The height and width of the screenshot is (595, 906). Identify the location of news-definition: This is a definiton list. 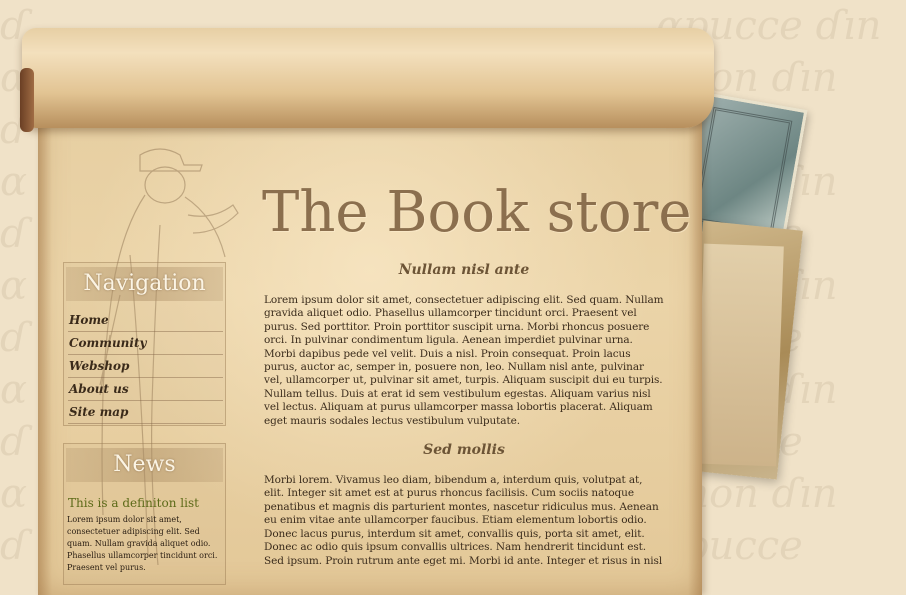
(133, 503).